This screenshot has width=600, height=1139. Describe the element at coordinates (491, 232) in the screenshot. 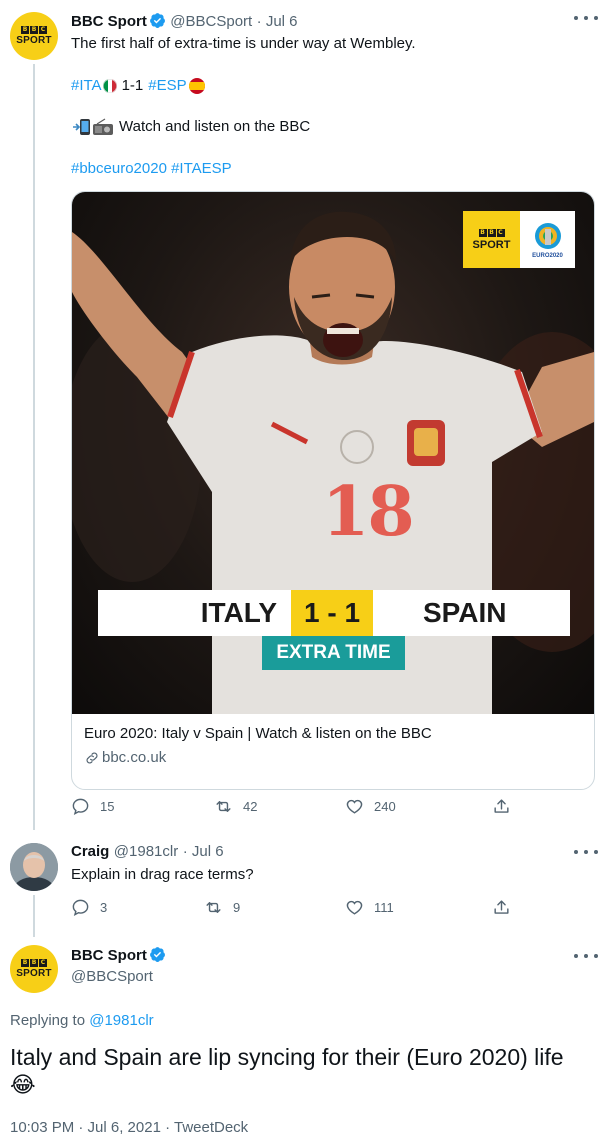

I see `badge-bbc-logo: BBC` at that location.